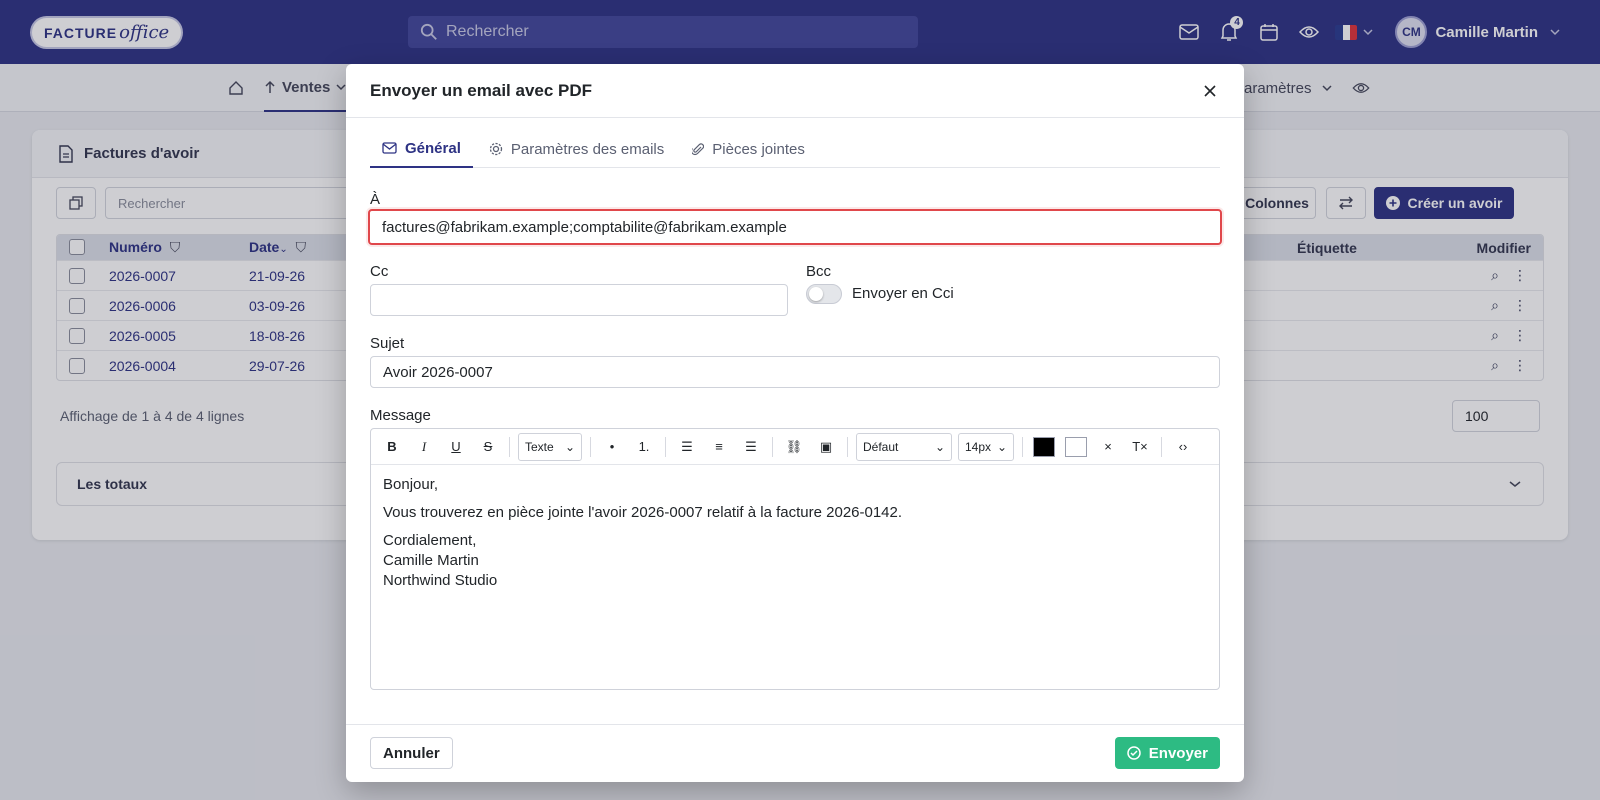  I want to click on align-right-icon: ☰, so click(751, 447).